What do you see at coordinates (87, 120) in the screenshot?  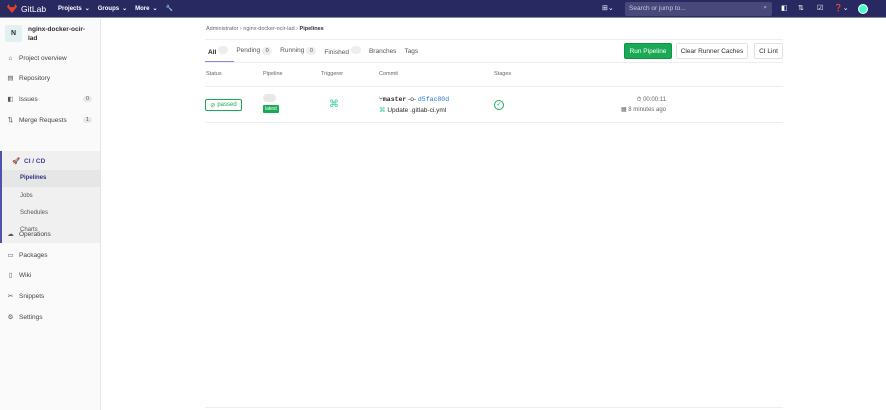 I see `mr-count: 1` at bounding box center [87, 120].